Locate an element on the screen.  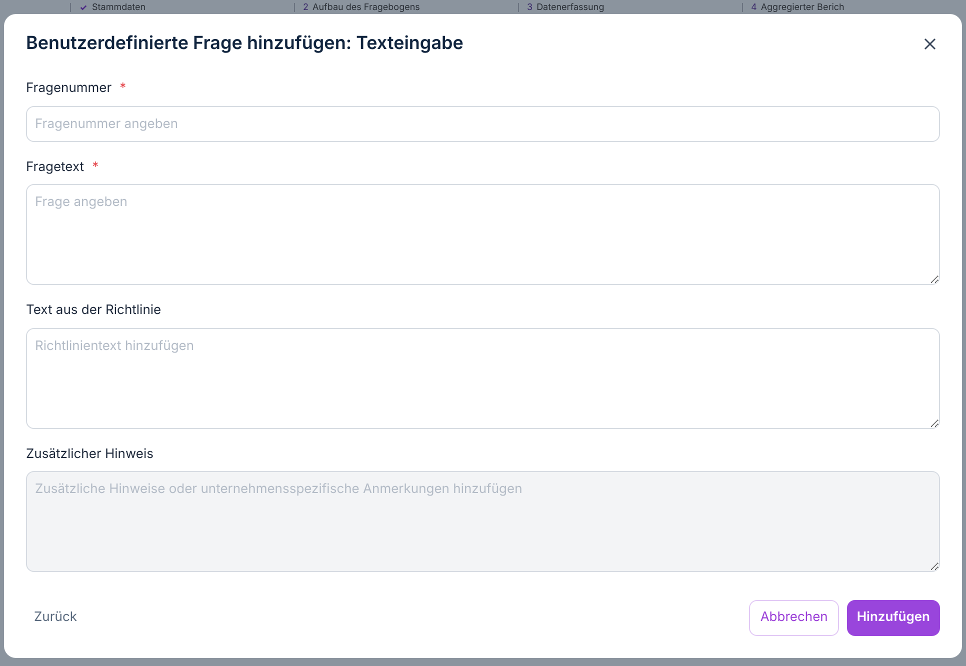
text-area-field: Frage angeben is located at coordinates (483, 234).